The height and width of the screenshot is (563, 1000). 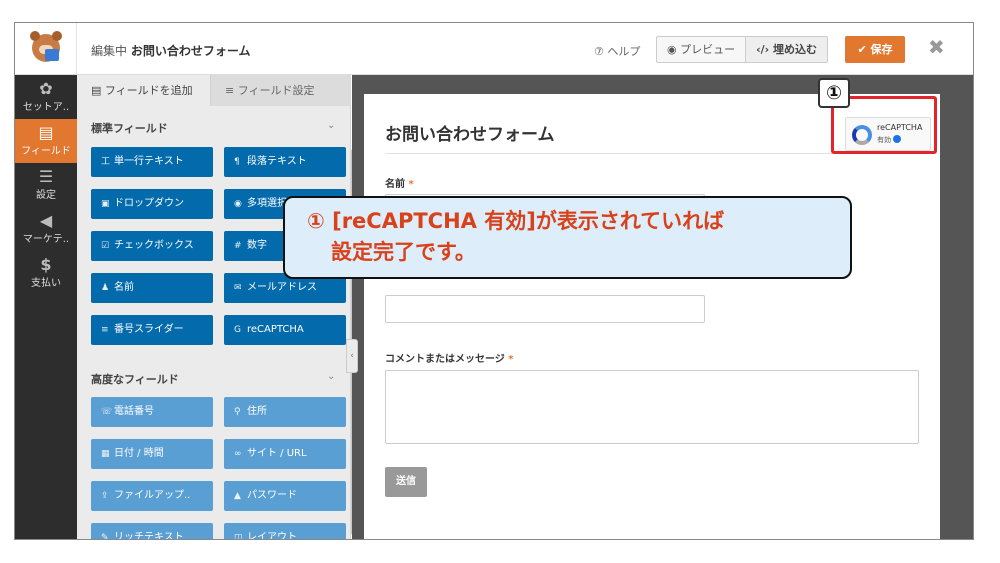 I want to click on nav-label: 支払い, so click(x=46, y=283).